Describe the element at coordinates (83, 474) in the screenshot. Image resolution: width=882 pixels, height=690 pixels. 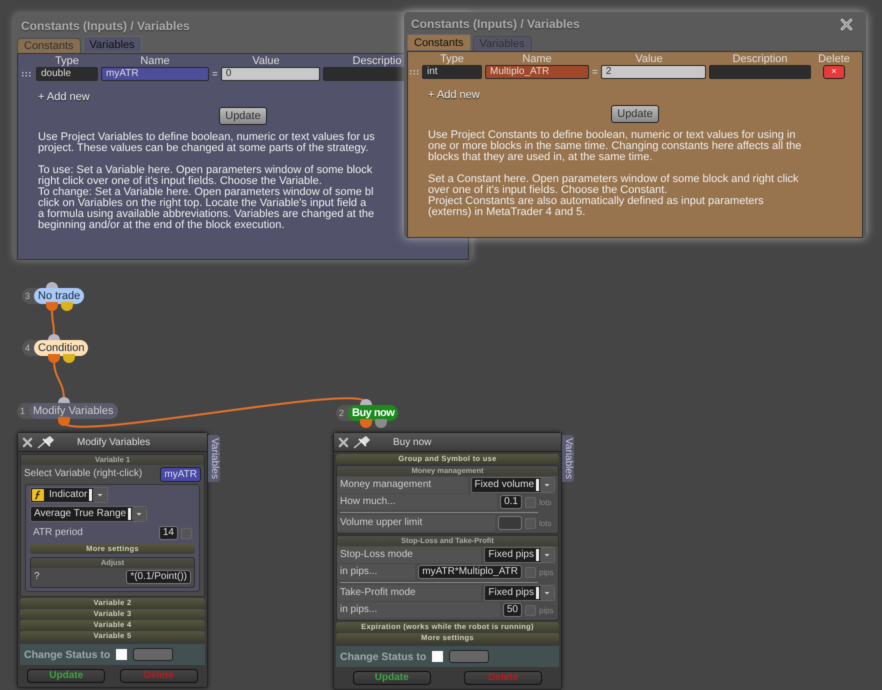
I see `field-label: Select Variable (right-click)` at that location.